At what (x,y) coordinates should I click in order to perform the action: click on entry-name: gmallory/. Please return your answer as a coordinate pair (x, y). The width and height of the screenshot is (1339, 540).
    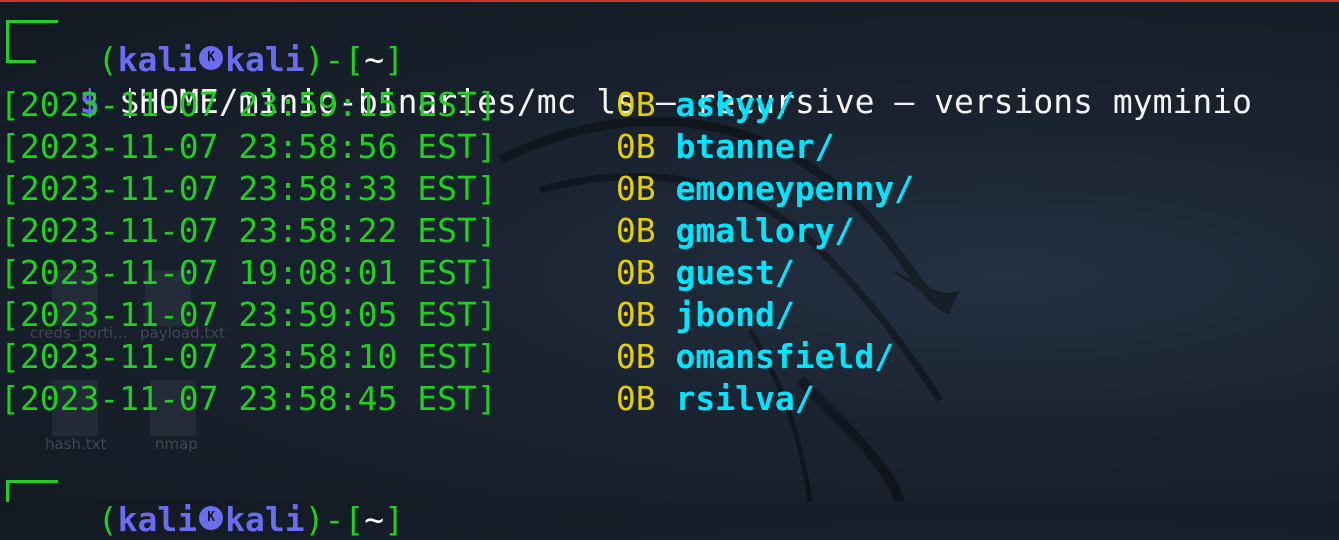
    Looking at the image, I should click on (765, 230).